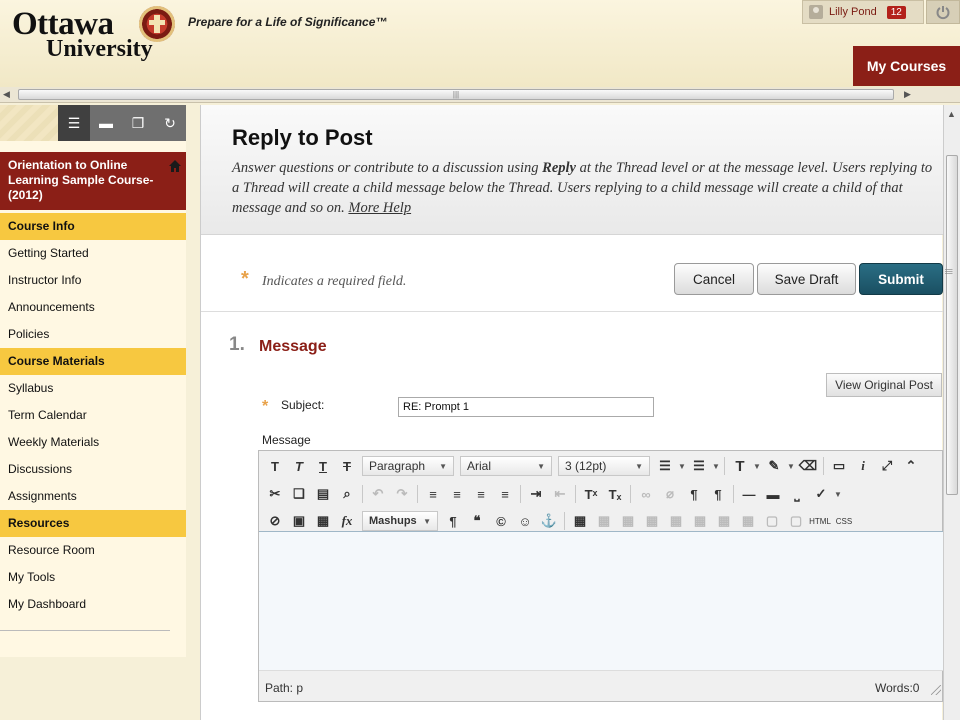 This screenshot has width=960, height=720. What do you see at coordinates (694, 494) in the screenshot?
I see `ltr-icon: ¶` at bounding box center [694, 494].